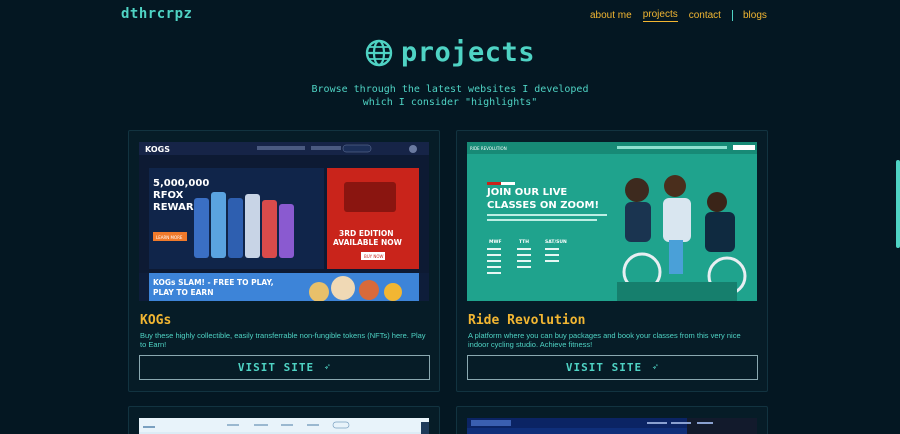  Describe the element at coordinates (495, 242) in the screenshot. I see `svg-text: MWF` at that location.